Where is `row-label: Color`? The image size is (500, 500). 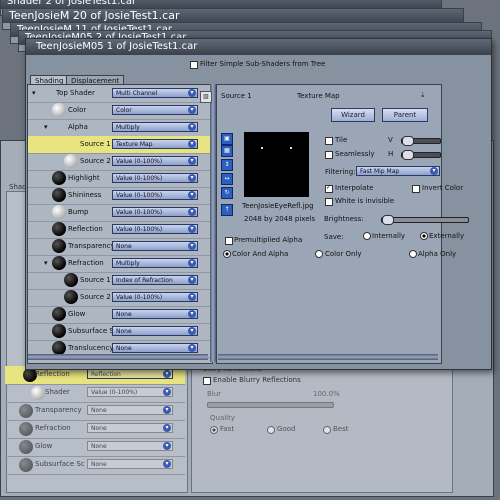
row-label: Color is located at coordinates (77, 110).